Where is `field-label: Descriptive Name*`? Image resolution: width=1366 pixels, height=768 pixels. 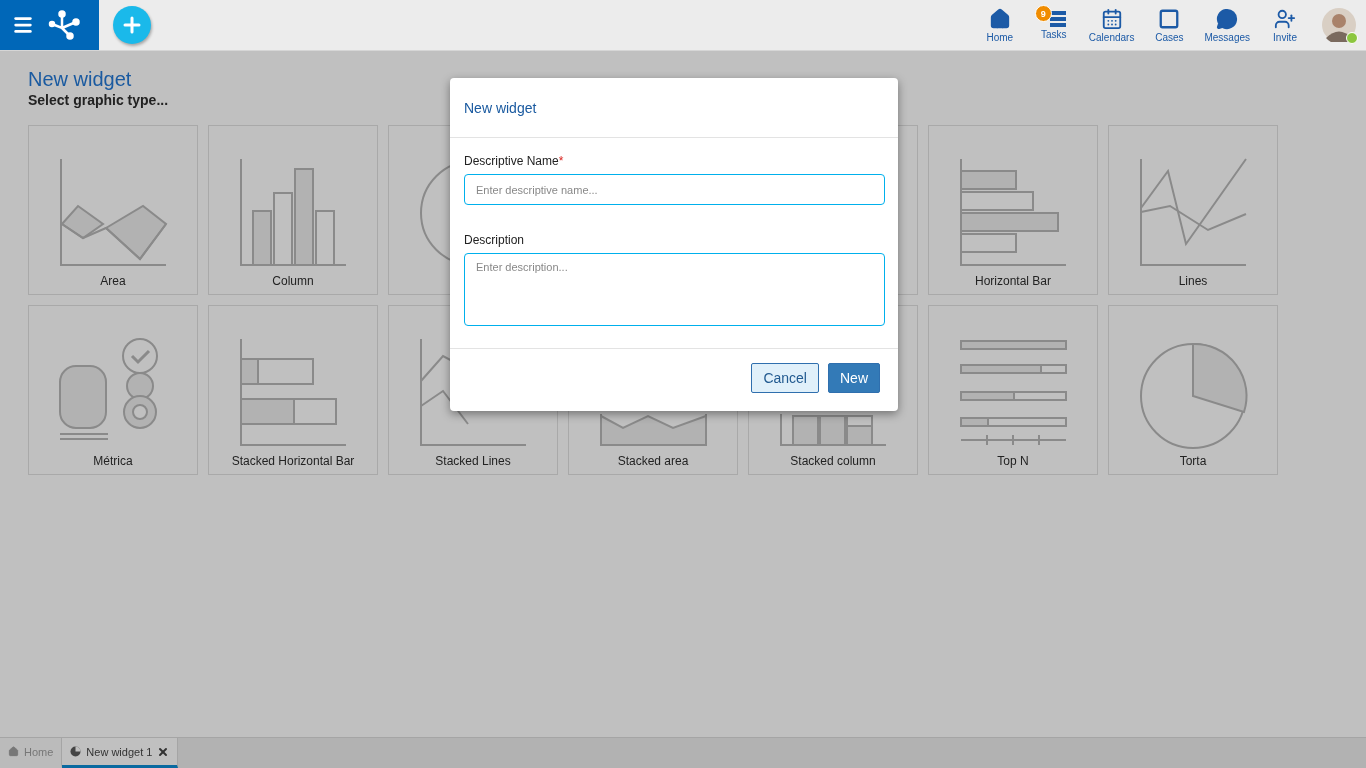 field-label: Descriptive Name* is located at coordinates (514, 161).